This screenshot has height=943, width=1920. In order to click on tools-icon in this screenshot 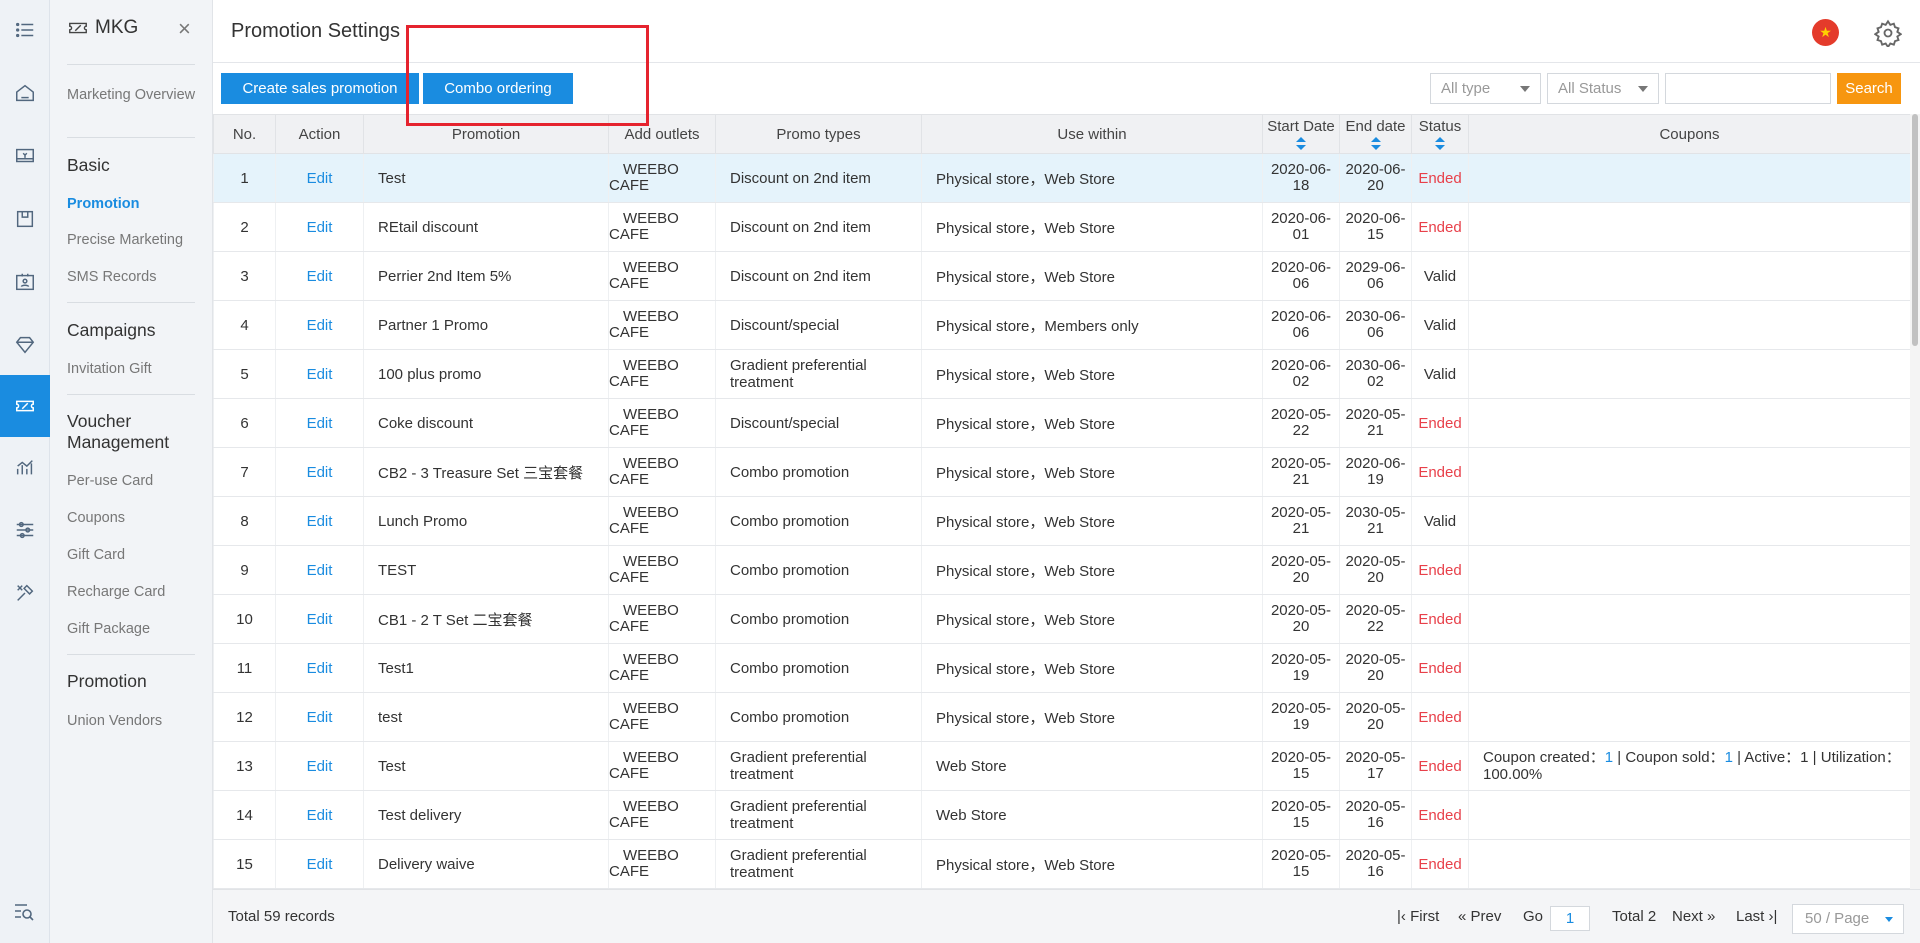, I will do `click(25, 593)`.